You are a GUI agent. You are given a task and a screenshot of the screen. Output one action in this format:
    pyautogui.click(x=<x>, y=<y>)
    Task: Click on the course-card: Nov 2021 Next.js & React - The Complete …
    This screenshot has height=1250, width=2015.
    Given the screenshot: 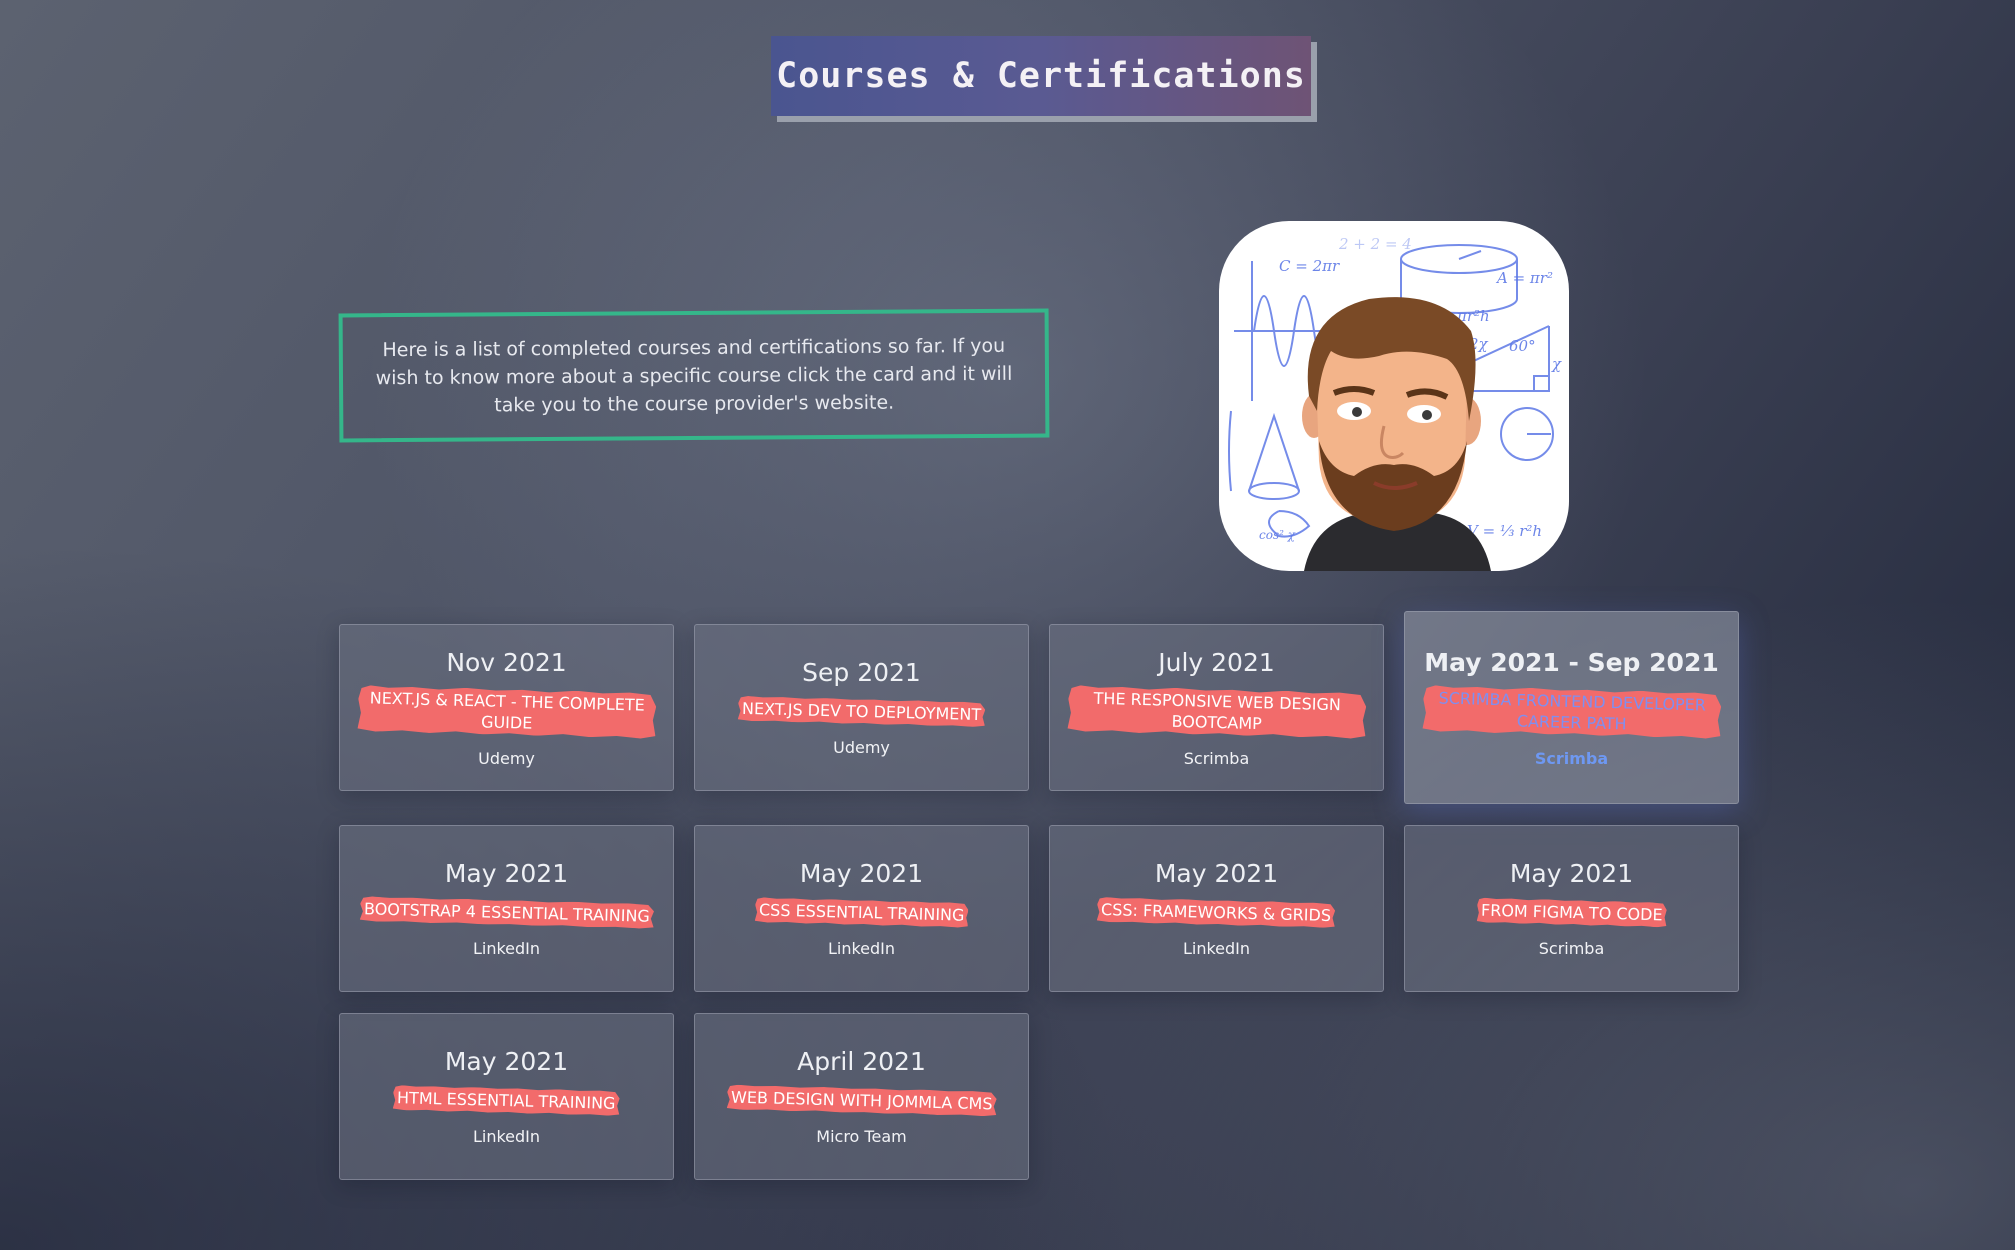 What is the action you would take?
    pyautogui.click(x=506, y=707)
    